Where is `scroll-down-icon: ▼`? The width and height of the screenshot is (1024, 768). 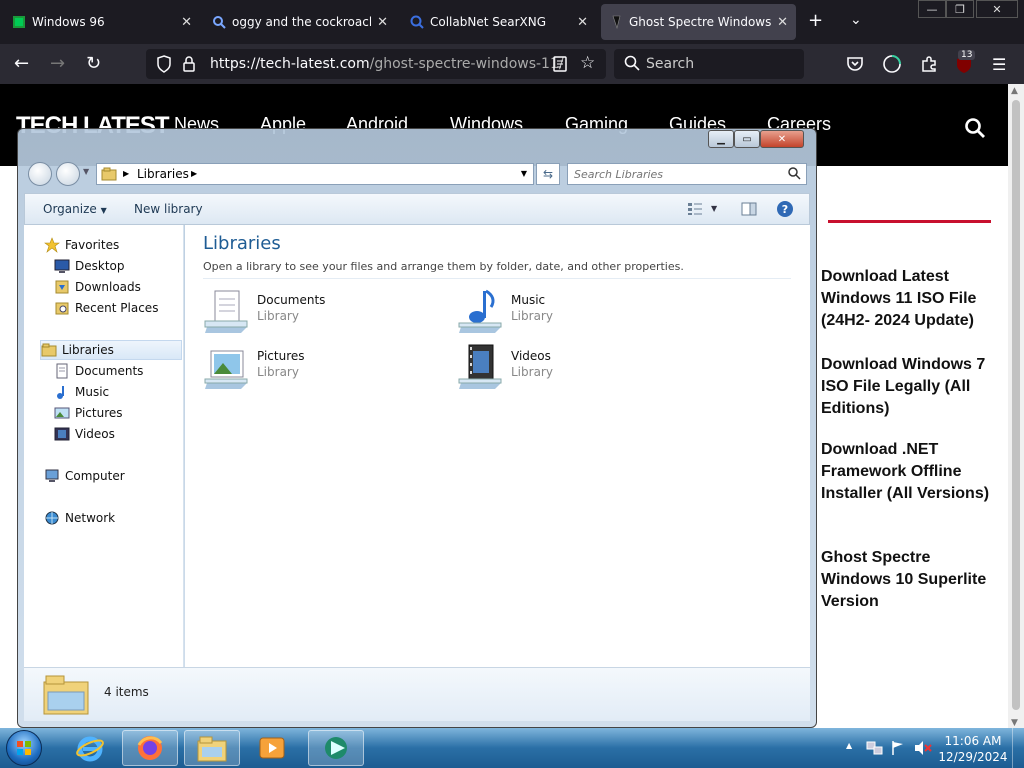
scroll-down-icon: ▼ is located at coordinates (1014, 723).